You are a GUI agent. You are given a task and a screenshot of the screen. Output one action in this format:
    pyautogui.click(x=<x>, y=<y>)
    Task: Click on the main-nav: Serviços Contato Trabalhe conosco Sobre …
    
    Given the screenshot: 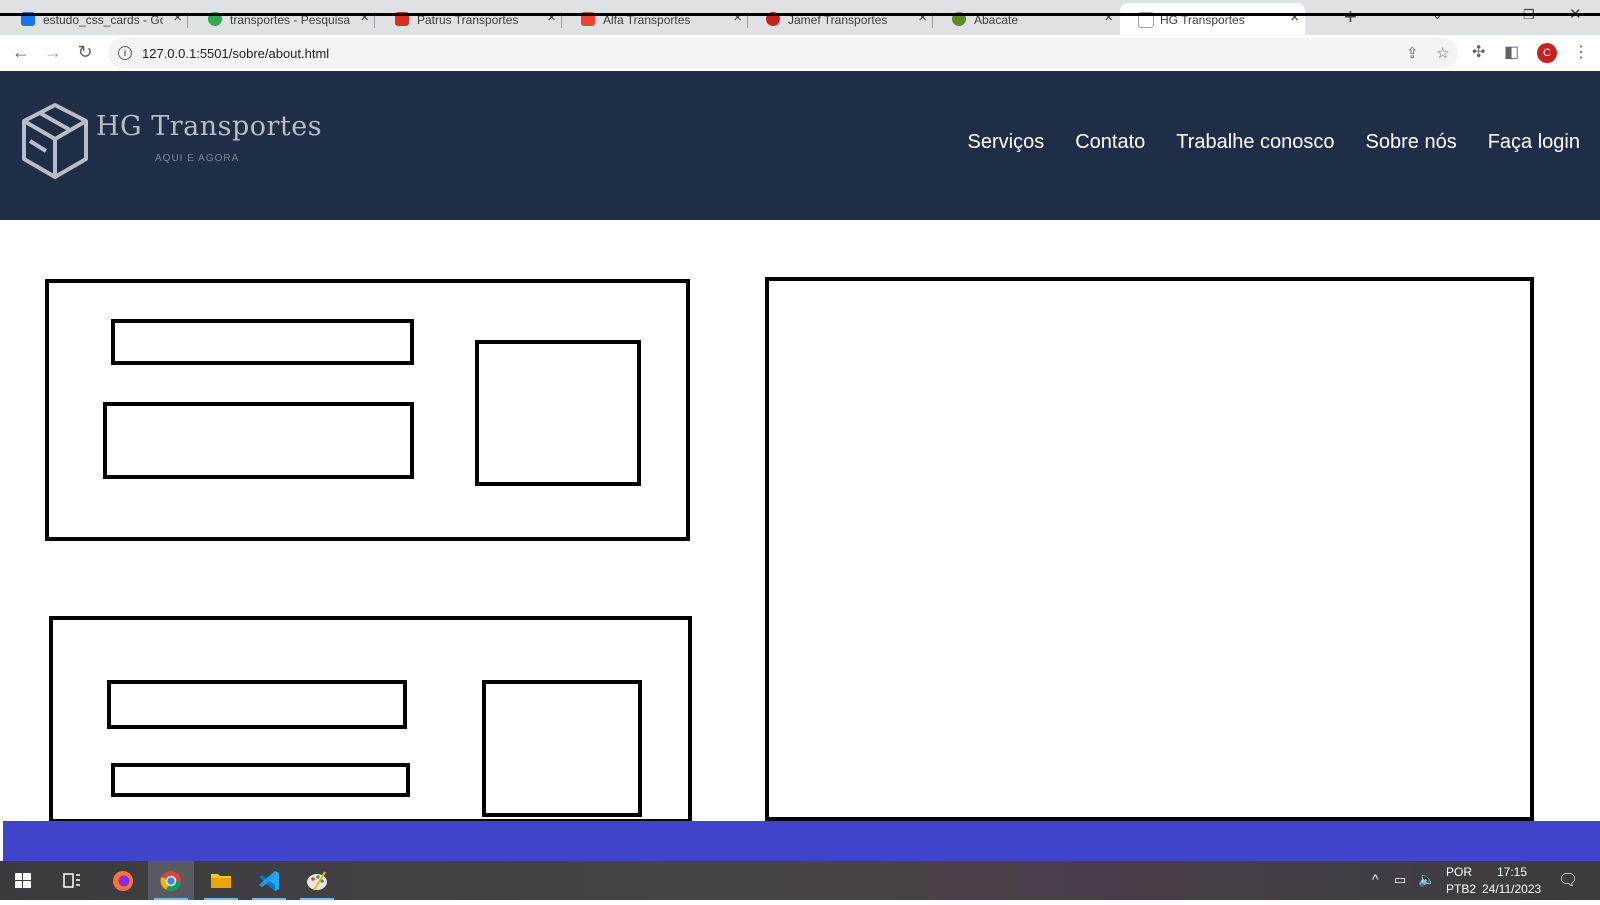 What is the action you would take?
    pyautogui.click(x=1274, y=142)
    